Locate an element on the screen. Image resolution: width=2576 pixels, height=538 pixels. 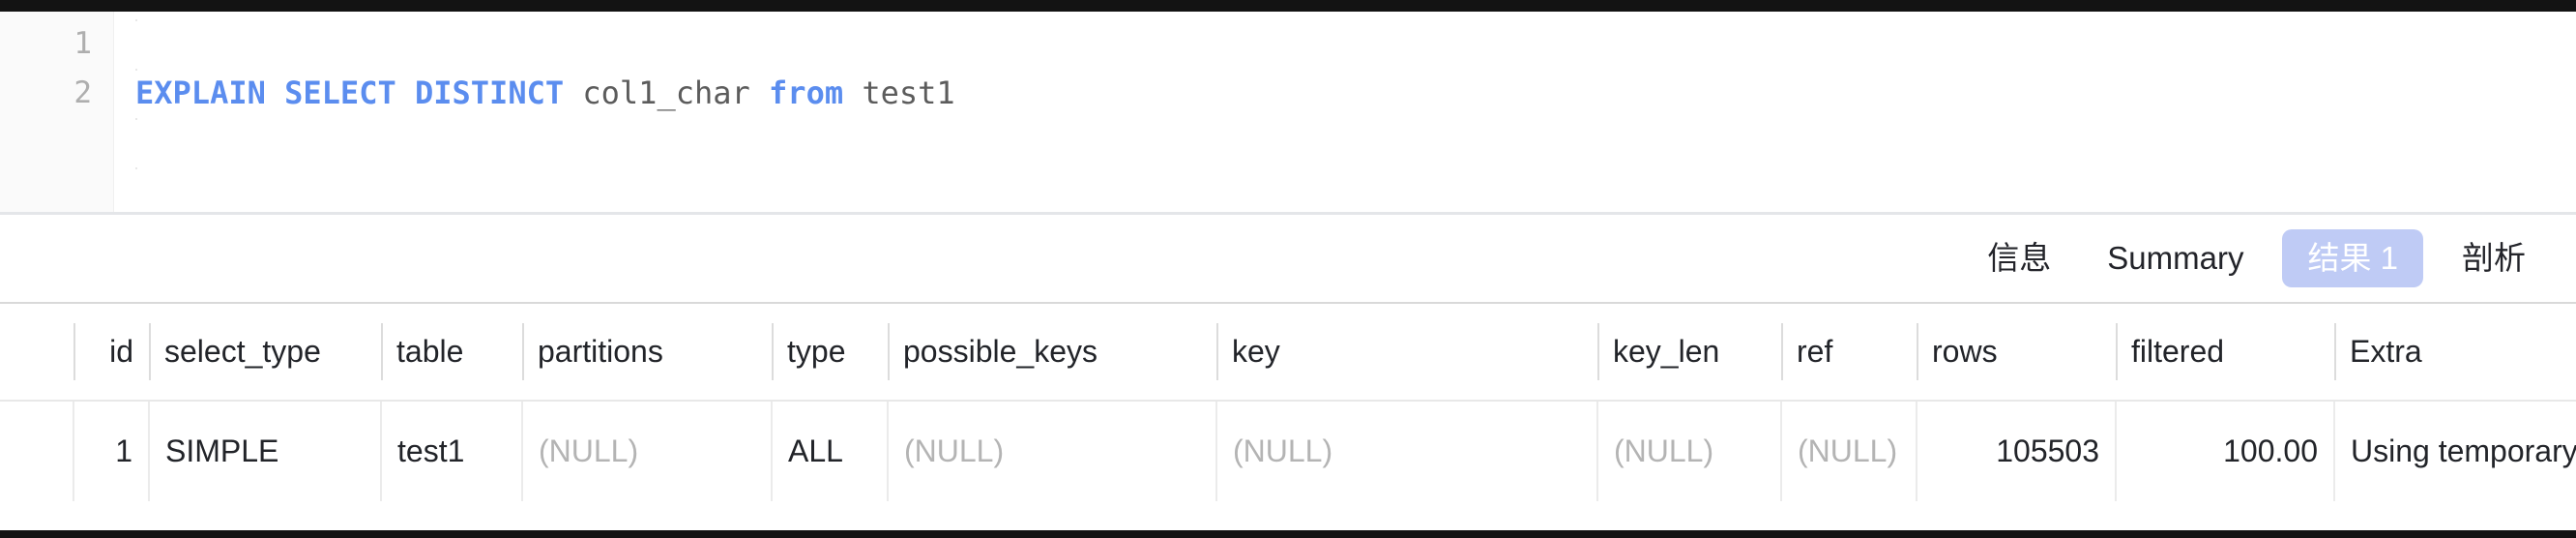
tab-info: 信息 is located at coordinates (2019, 258).